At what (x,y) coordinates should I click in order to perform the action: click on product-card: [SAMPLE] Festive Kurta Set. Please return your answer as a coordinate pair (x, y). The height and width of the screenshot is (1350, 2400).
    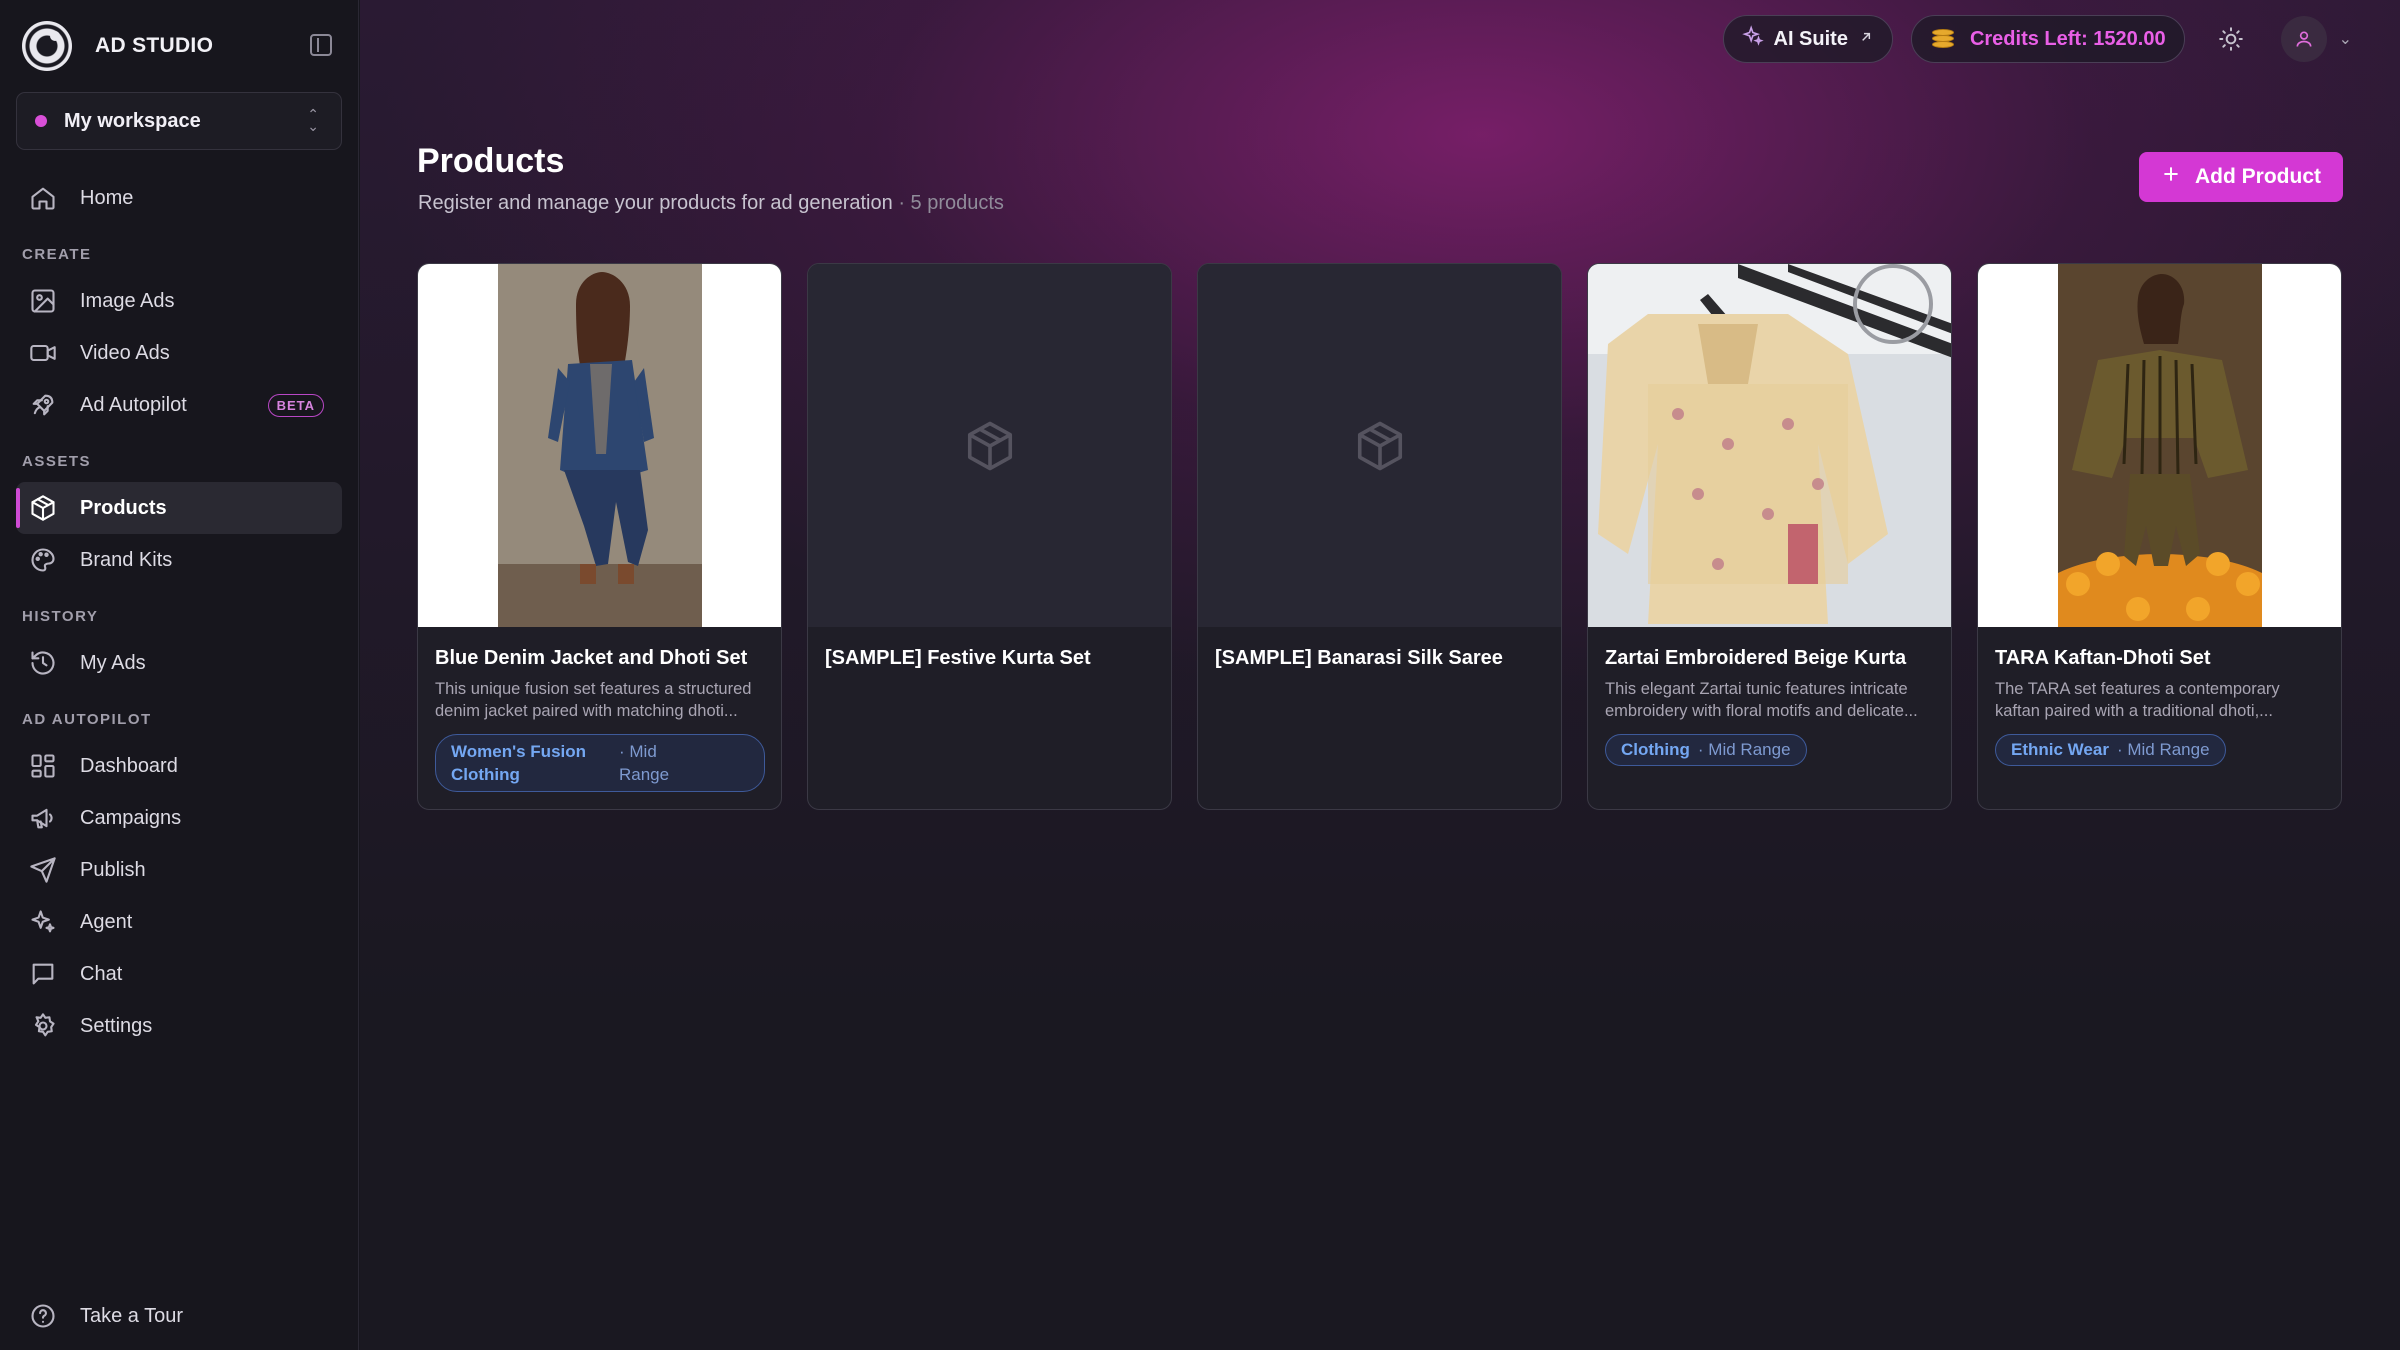
    Looking at the image, I should click on (989, 536).